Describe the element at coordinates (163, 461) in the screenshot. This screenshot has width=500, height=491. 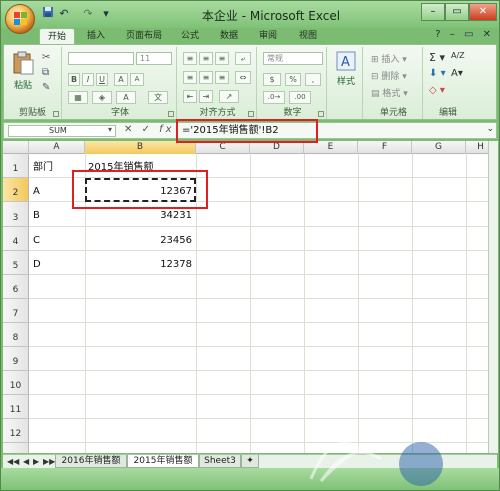
I see `sheet-tab-2015: 2015年销售额` at that location.